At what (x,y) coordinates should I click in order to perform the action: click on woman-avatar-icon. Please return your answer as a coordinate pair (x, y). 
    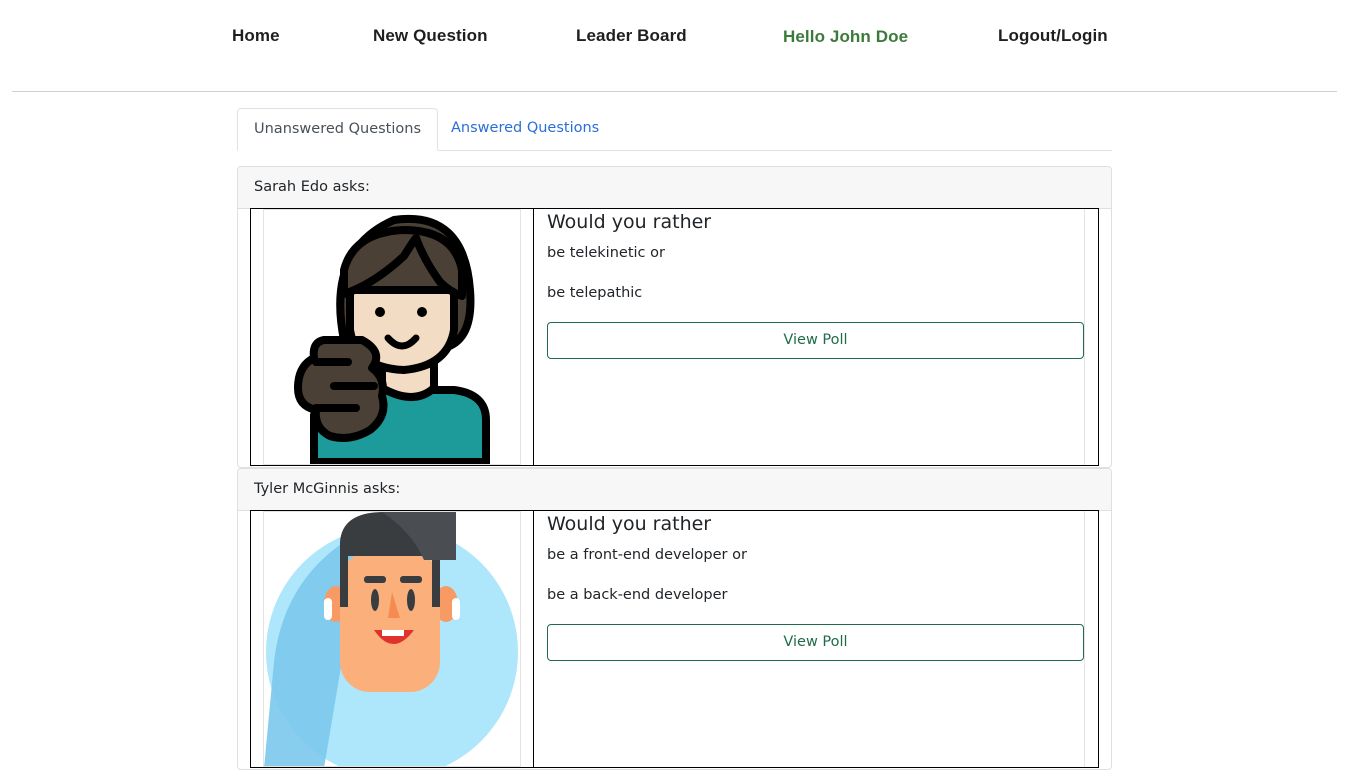
    Looking at the image, I should click on (392, 339).